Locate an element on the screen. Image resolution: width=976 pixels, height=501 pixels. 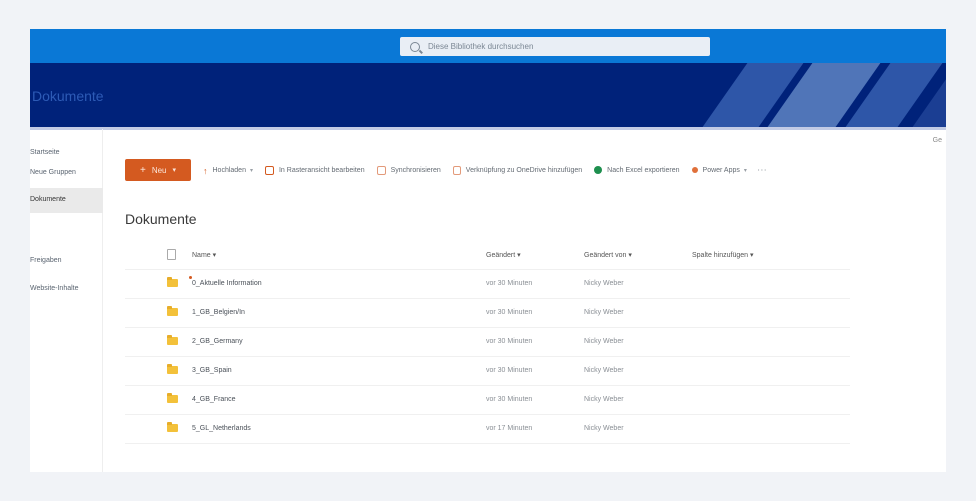
nav-item-selected: Dokumente is located at coordinates (66, 200).